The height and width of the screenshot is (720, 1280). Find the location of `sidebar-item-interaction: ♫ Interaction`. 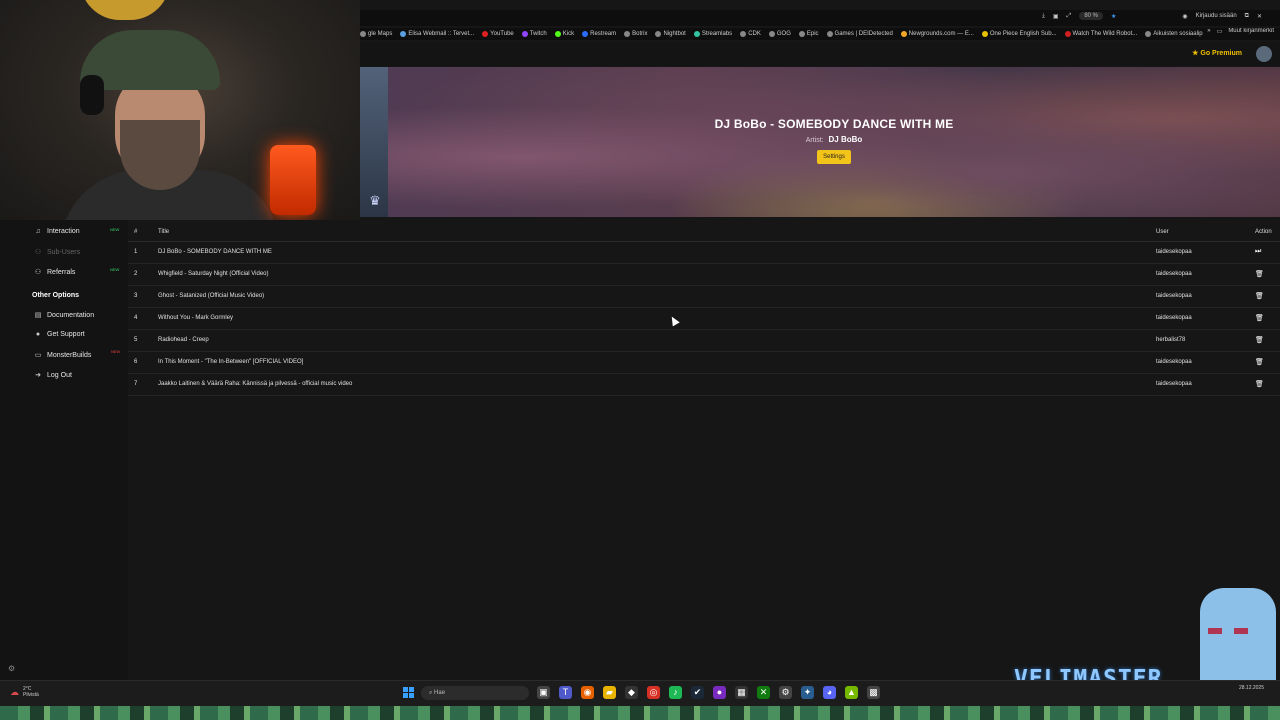

sidebar-item-interaction: ♫ Interaction is located at coordinates (56, 231).